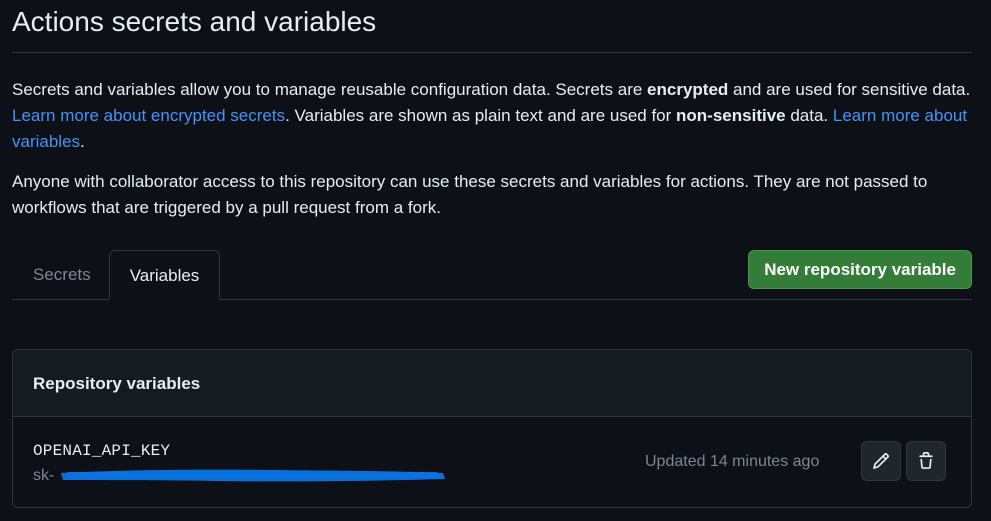 The image size is (991, 521). Describe the element at coordinates (688, 89) in the screenshot. I see `intro-emphasis-encrypted: encrypted` at that location.